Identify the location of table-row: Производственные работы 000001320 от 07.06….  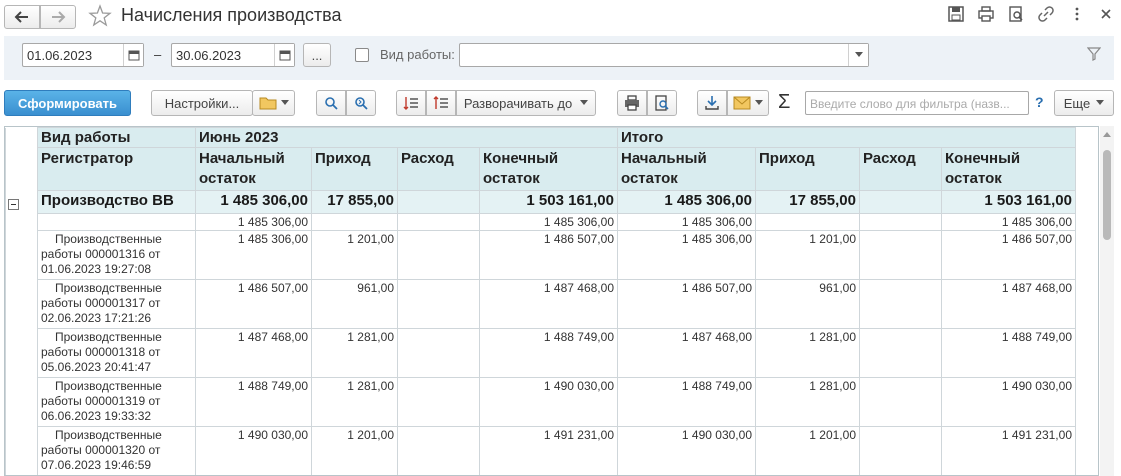
(540, 450).